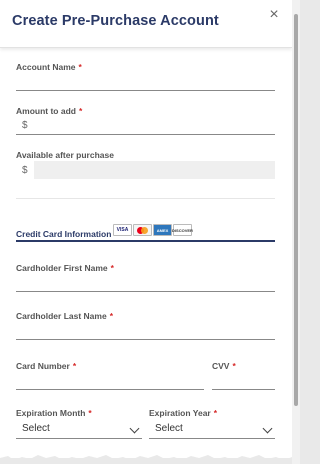 This screenshot has height=464, width=320. I want to click on amount-input, so click(145, 134).